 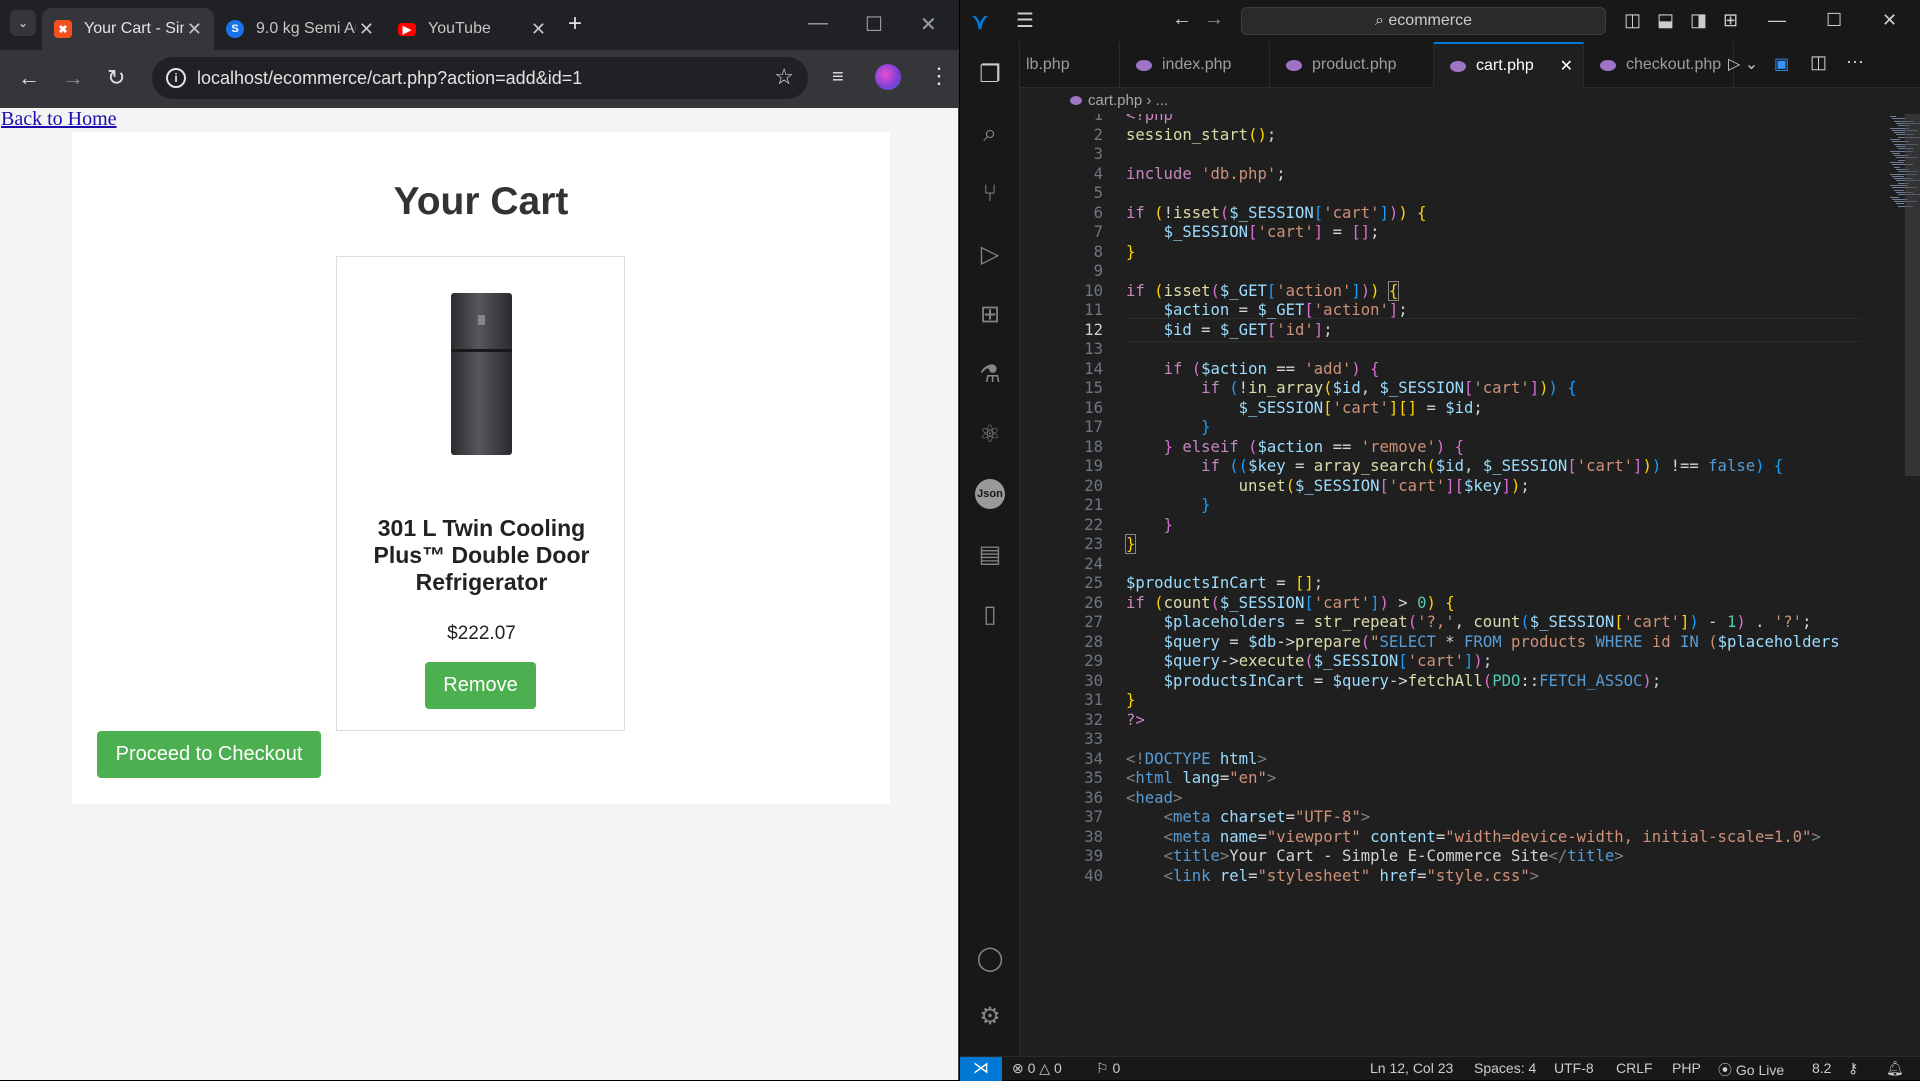 I want to click on line-endings: CRLF, so click(x=1634, y=1068).